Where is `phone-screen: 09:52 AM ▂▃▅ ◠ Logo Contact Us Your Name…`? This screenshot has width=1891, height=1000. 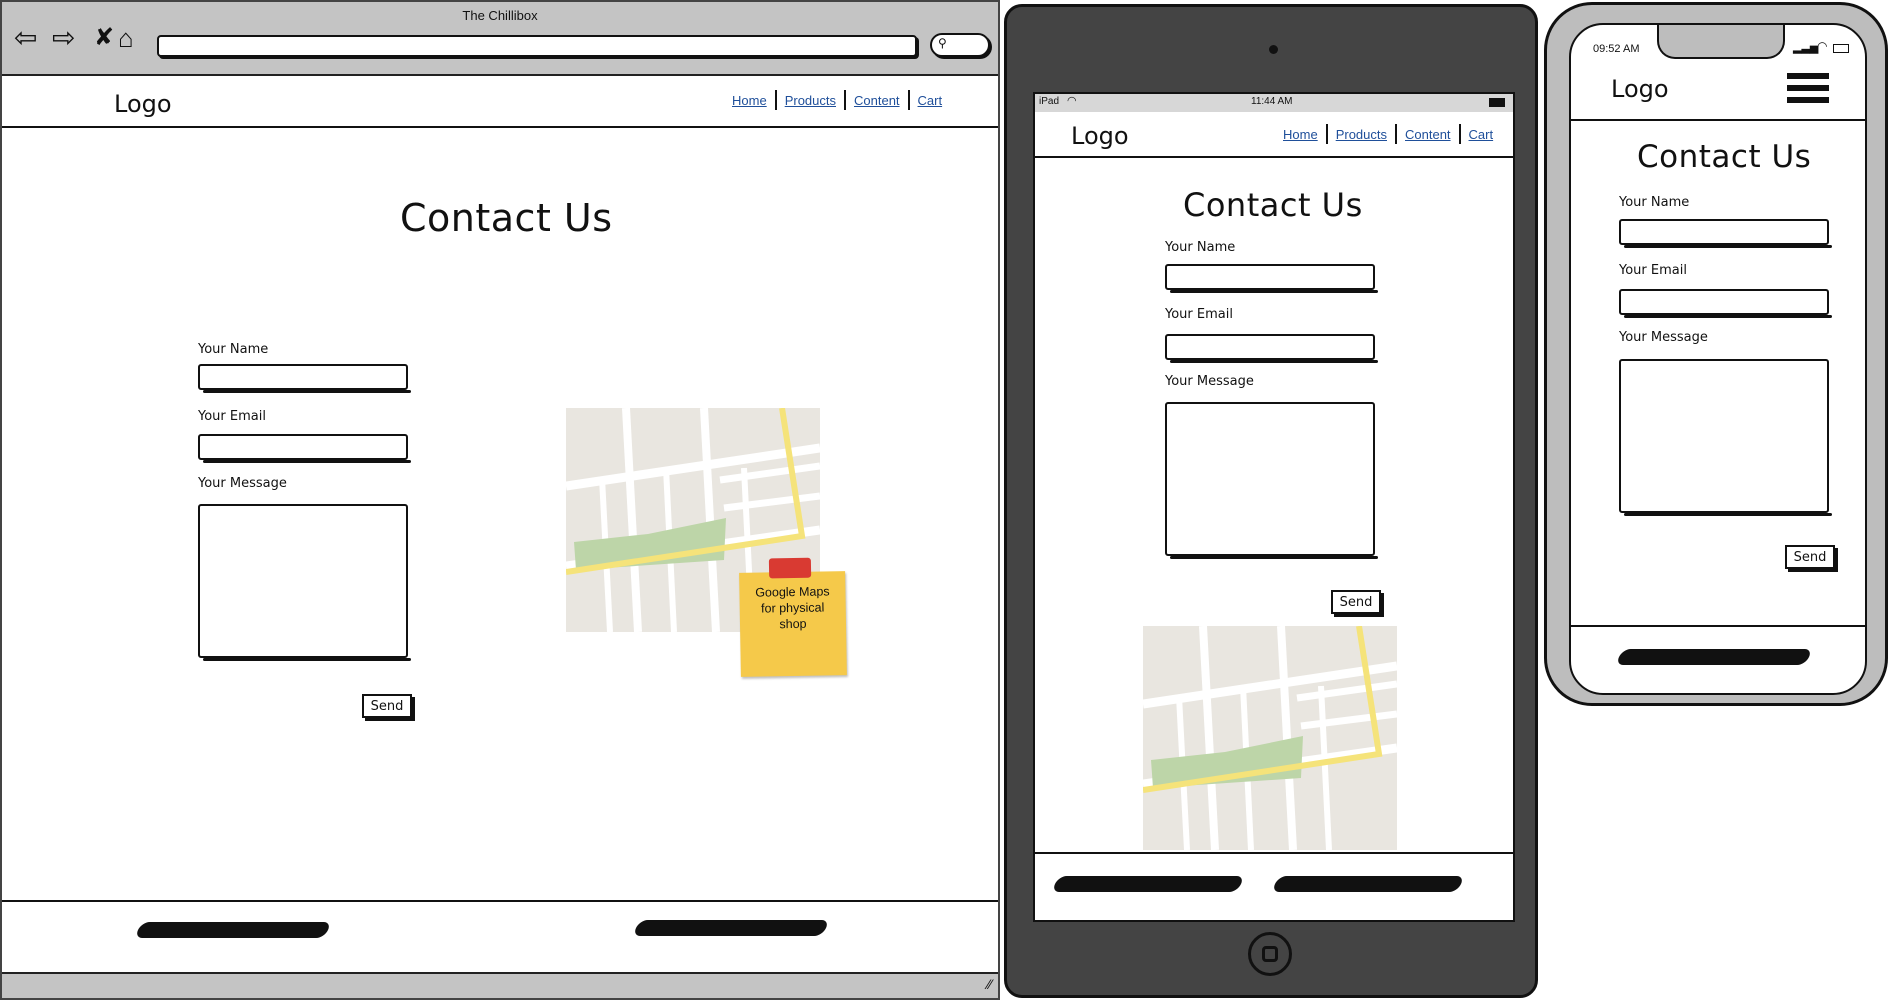 phone-screen: 09:52 AM ▂▃▅ ◠ Logo Contact Us Your Name… is located at coordinates (1718, 359).